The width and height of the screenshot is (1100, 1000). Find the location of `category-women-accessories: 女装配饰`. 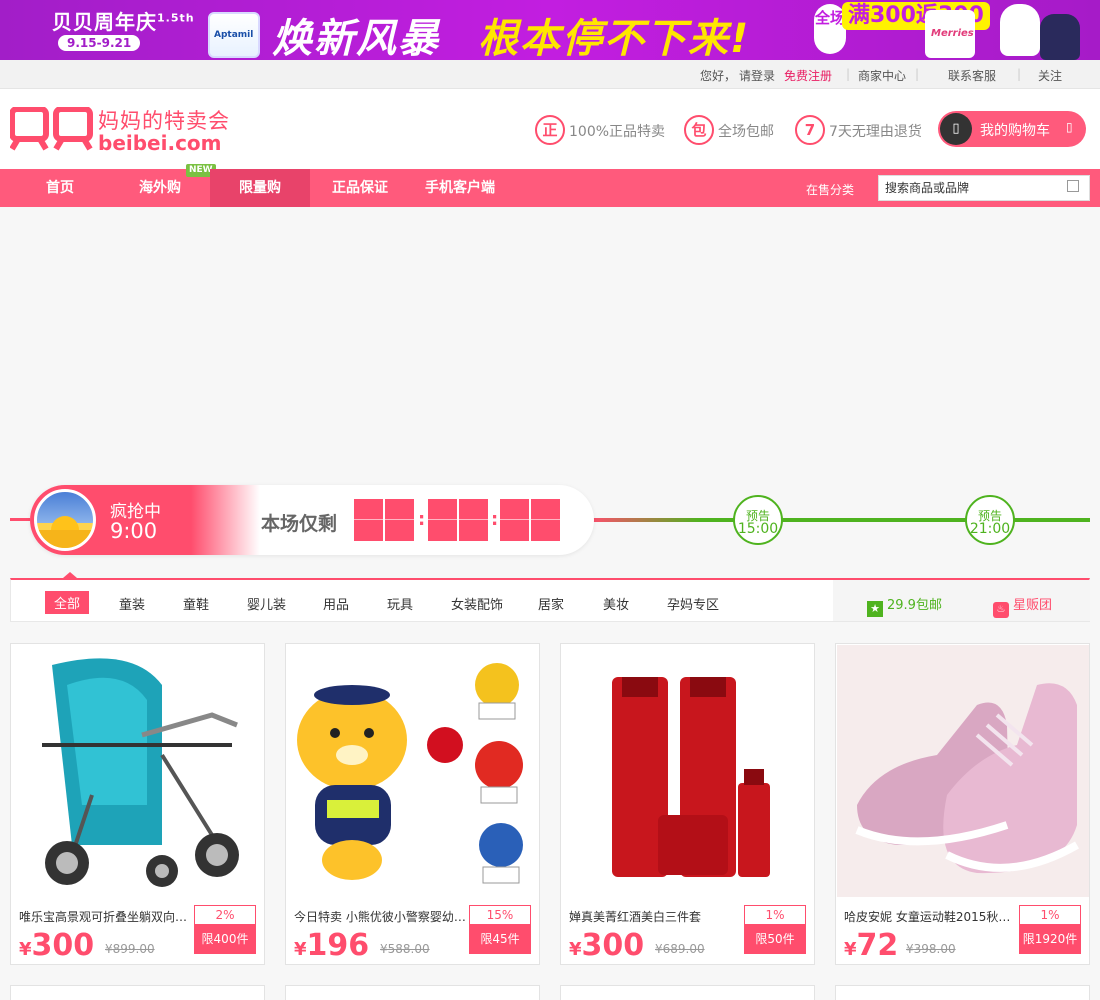

category-women-accessories: 女装配饰 is located at coordinates (477, 603).